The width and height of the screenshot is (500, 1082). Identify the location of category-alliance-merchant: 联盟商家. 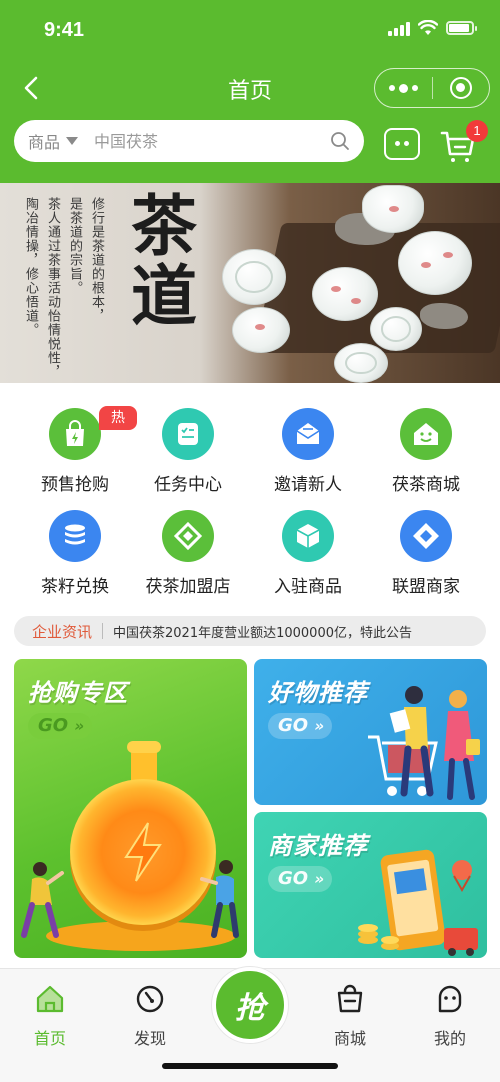
(426, 551).